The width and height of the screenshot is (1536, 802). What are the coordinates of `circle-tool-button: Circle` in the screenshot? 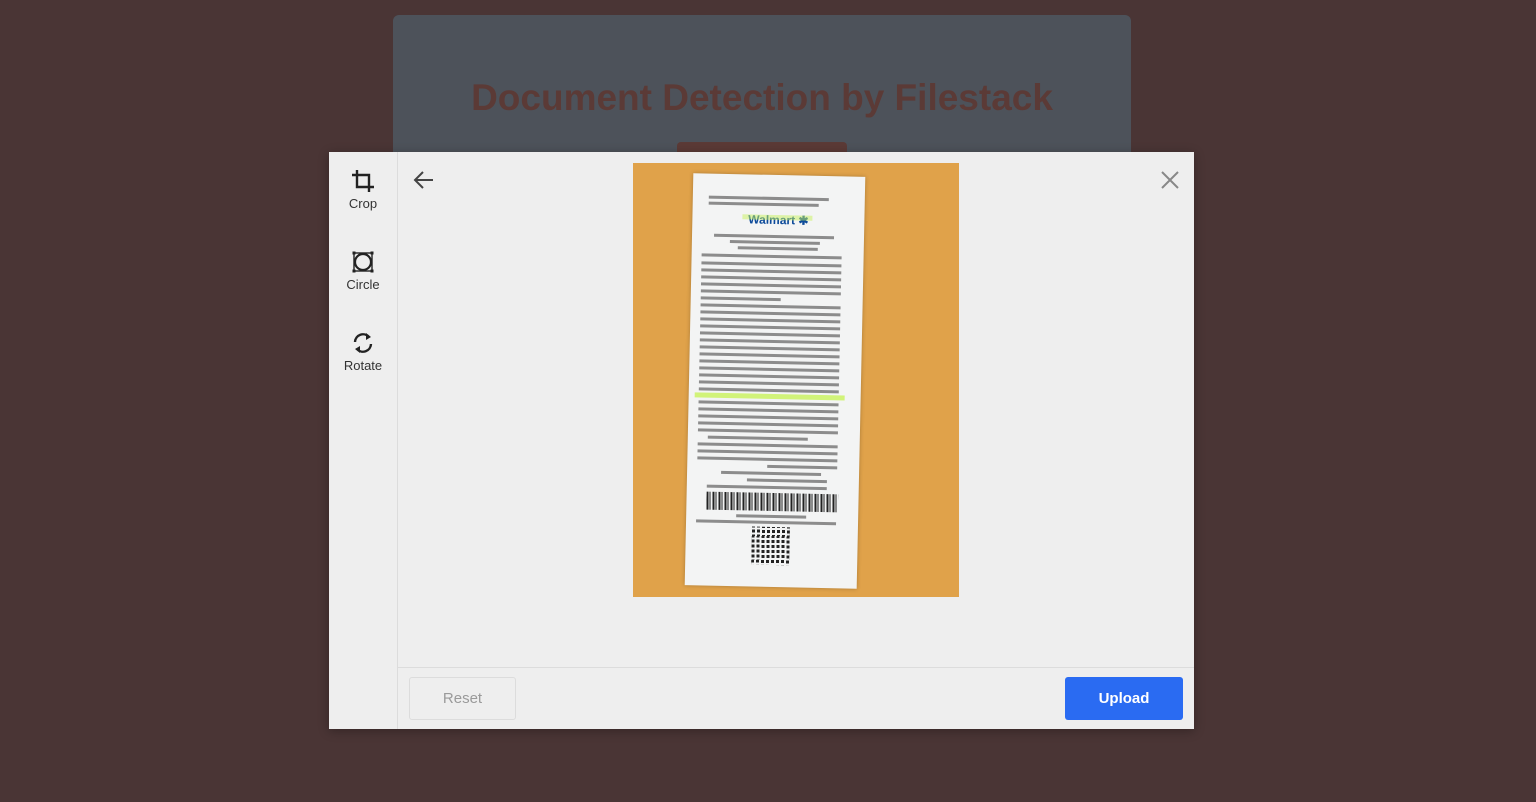 It's located at (363, 270).